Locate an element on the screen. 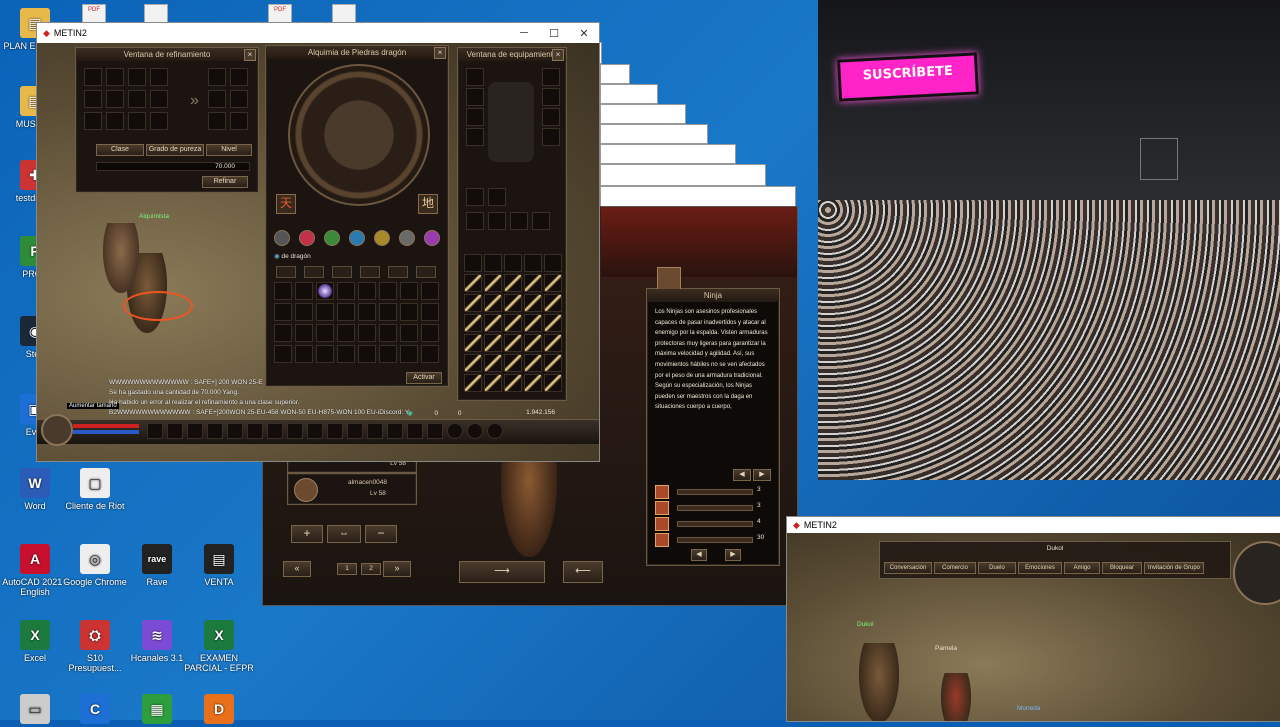  close-button: ✕ is located at coordinates (584, 33).